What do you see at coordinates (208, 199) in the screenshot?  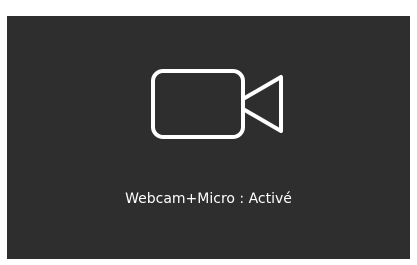 I see `webcam-mic-status-label: Webcam+Micro : Activé` at bounding box center [208, 199].